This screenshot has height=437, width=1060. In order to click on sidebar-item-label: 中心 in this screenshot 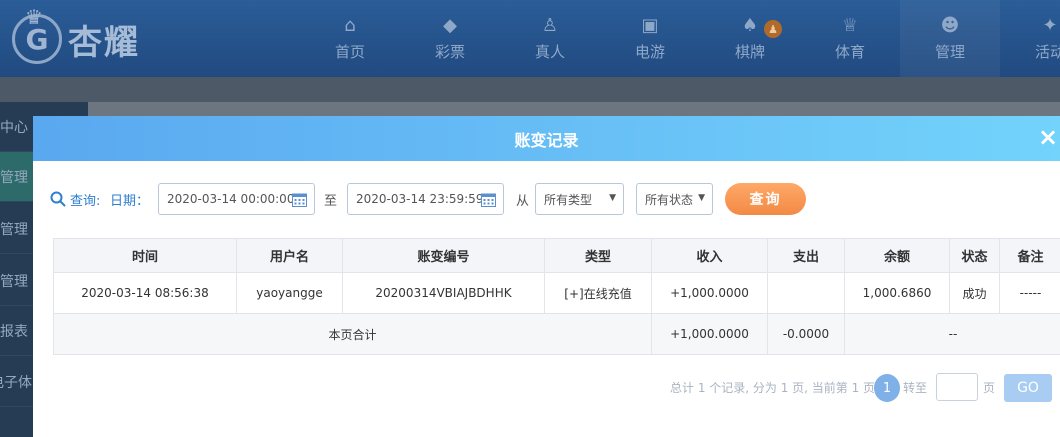, I will do `click(14, 127)`.